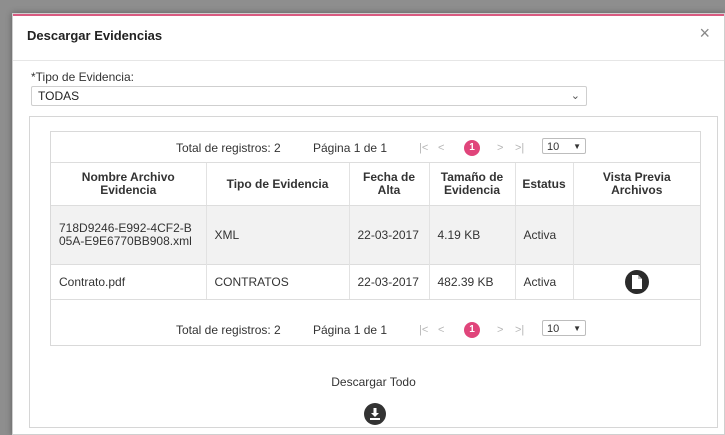 The image size is (725, 435). Describe the element at coordinates (128, 235) in the screenshot. I see `cell-file-name: 718D9246-E992-4CF2-B05A-E9E6770BB908.xml` at that location.